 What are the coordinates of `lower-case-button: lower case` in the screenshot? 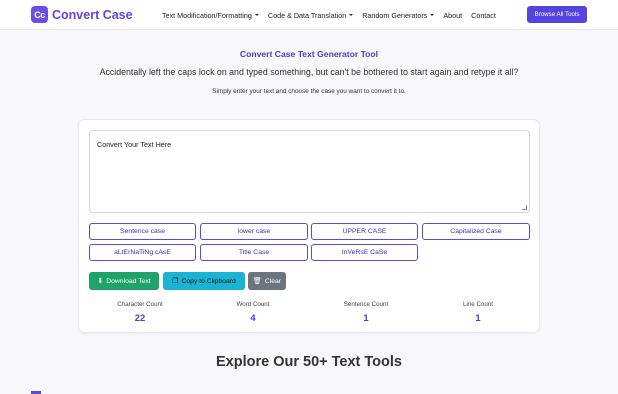 It's located at (254, 231).